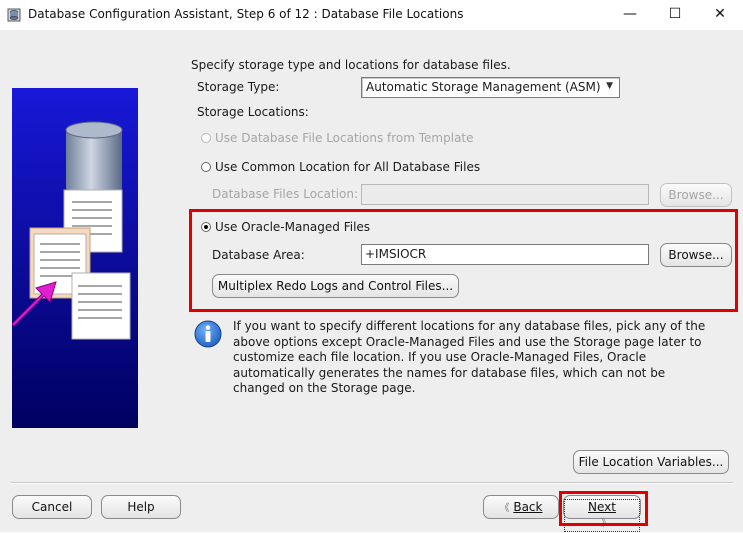  Describe the element at coordinates (253, 112) in the screenshot. I see `storage-locations-label: Storage Locations:` at that location.